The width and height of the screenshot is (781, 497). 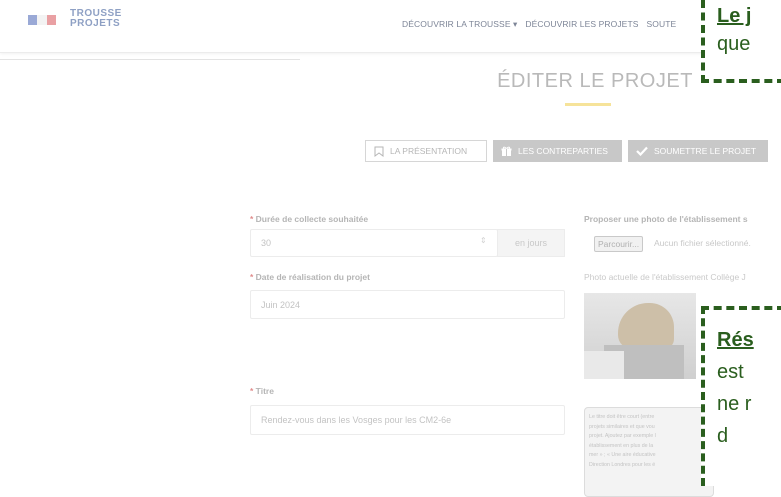 What do you see at coordinates (640, 336) in the screenshot?
I see `establishment-photo` at bounding box center [640, 336].